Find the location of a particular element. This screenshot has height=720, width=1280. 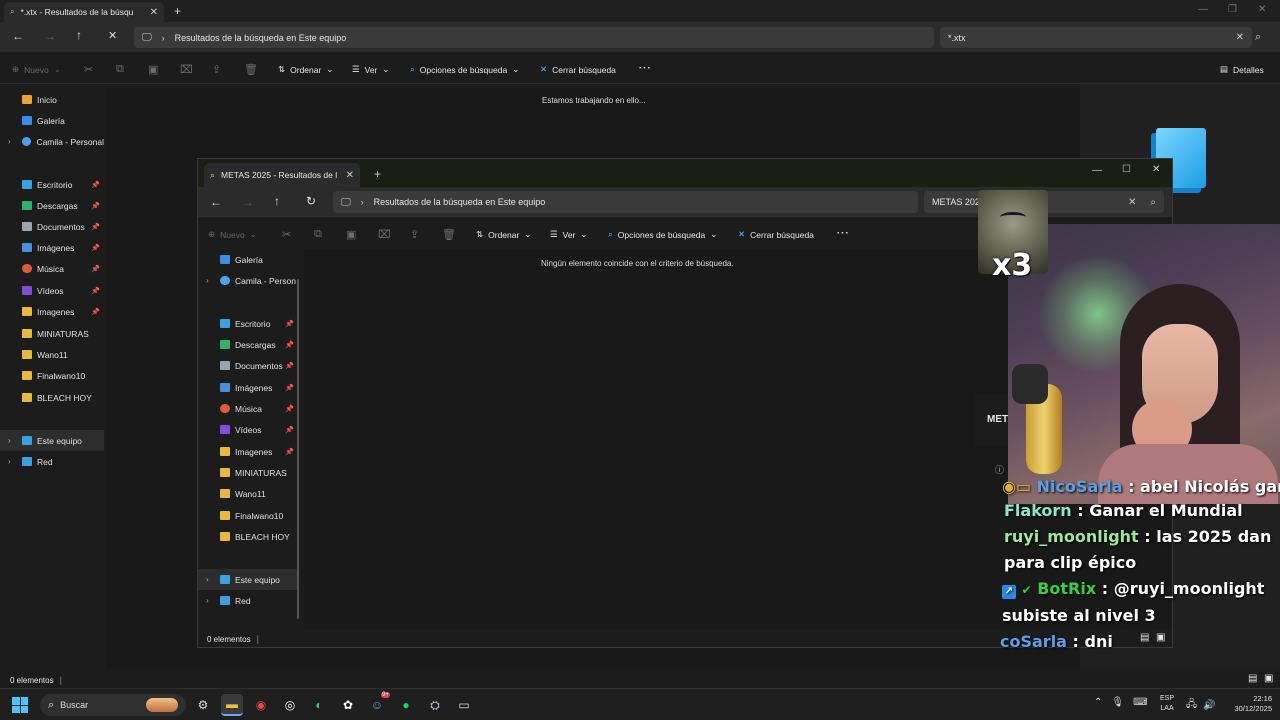

spotify-app-icon: ● is located at coordinates (406, 705).